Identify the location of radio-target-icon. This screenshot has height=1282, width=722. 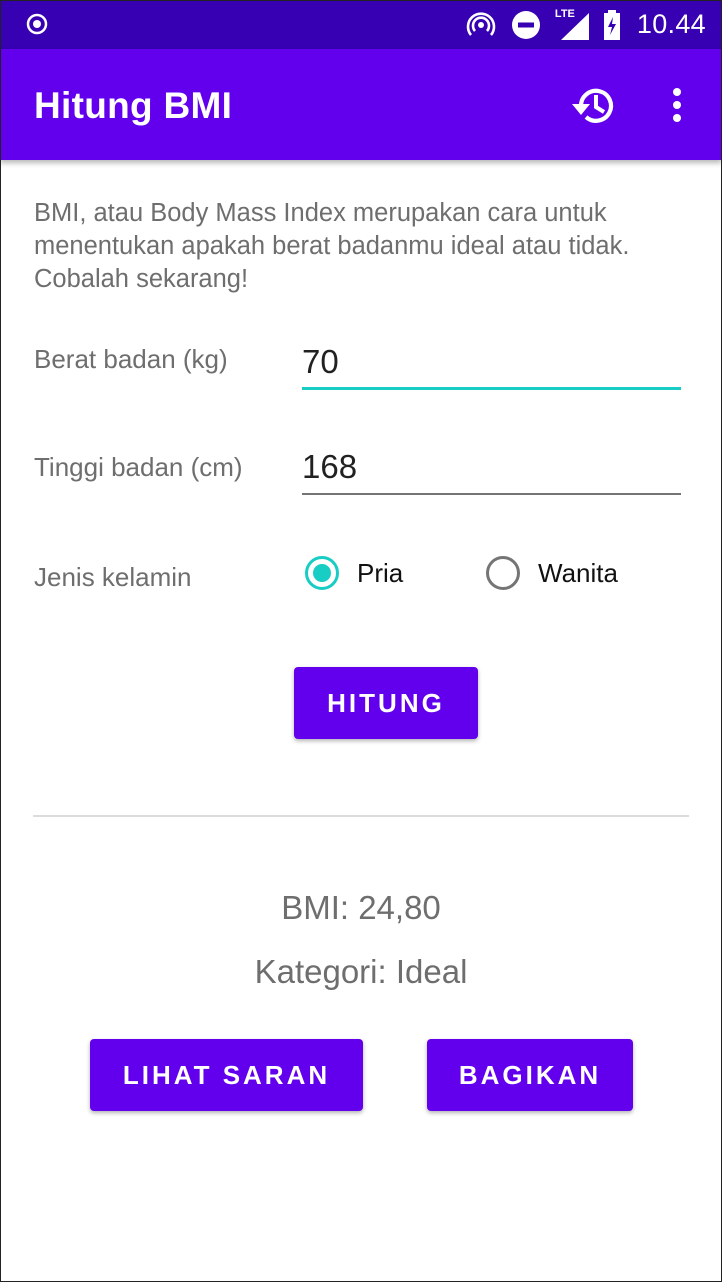
(37, 24).